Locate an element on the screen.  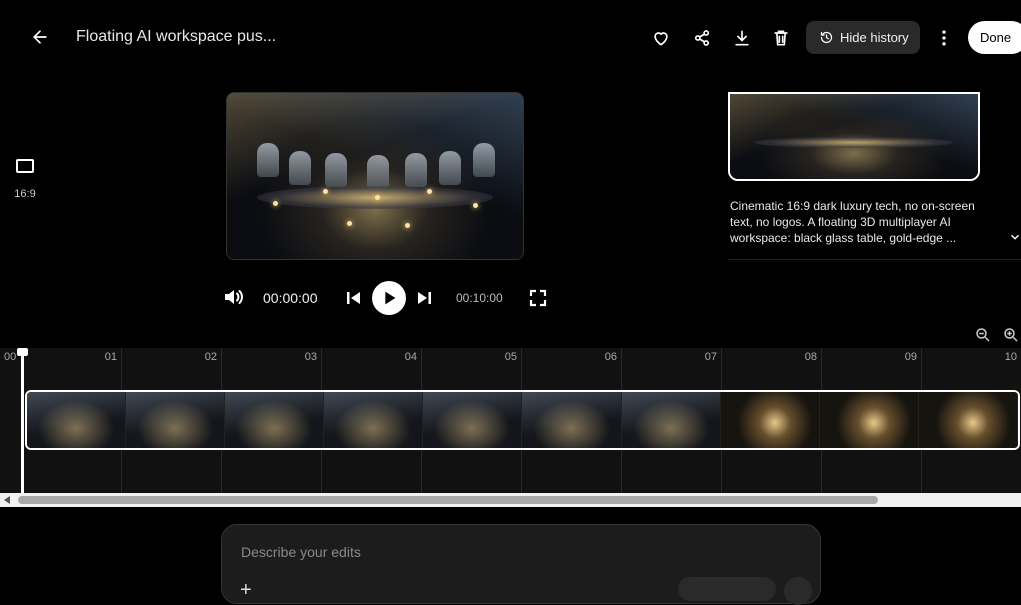
expand-description-button is located at coordinates (1014, 237).